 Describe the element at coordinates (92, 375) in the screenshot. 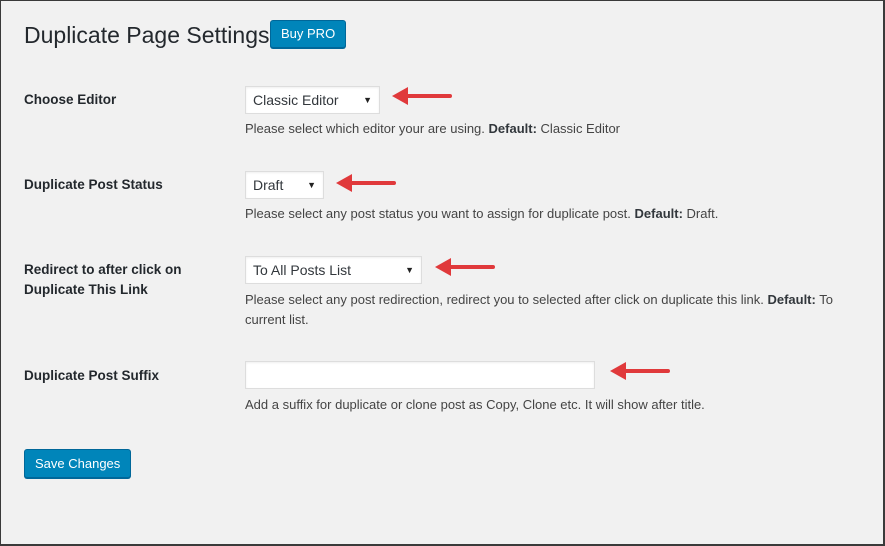

I see `suffix-label: Duplicate Post Suffix` at that location.